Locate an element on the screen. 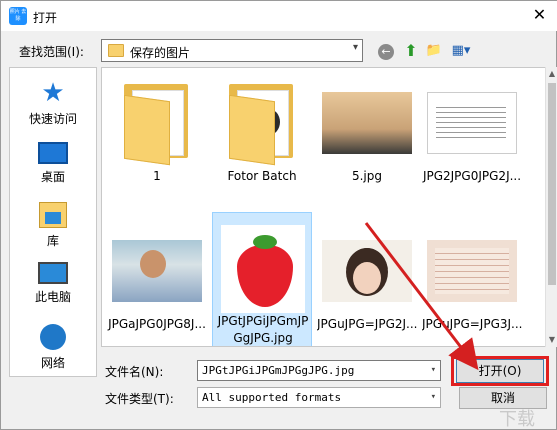 This screenshot has height=430, width=557. file-name: Fotor Batch is located at coordinates (262, 176).